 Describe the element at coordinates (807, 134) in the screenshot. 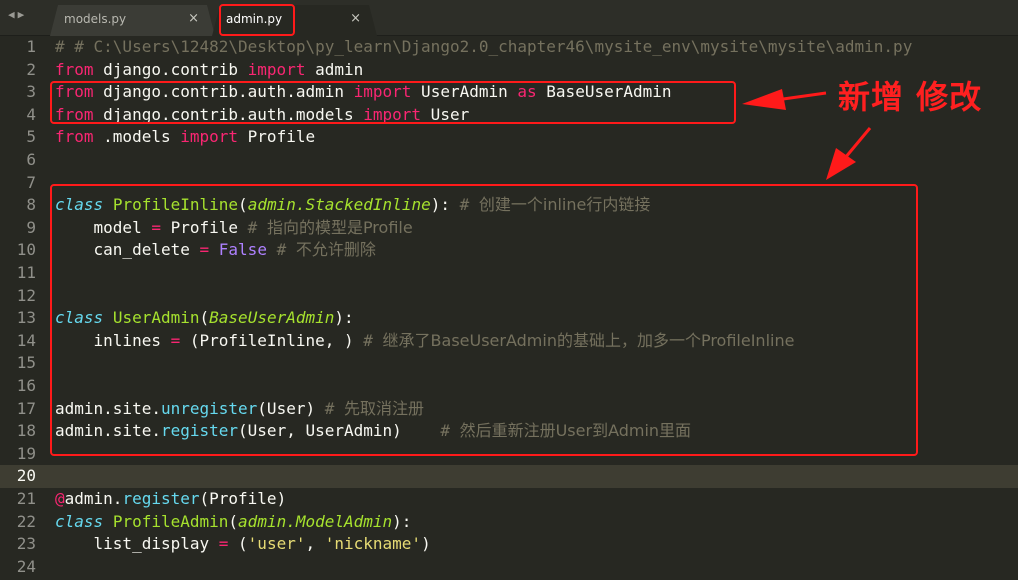

I see `annotation-arrows` at that location.